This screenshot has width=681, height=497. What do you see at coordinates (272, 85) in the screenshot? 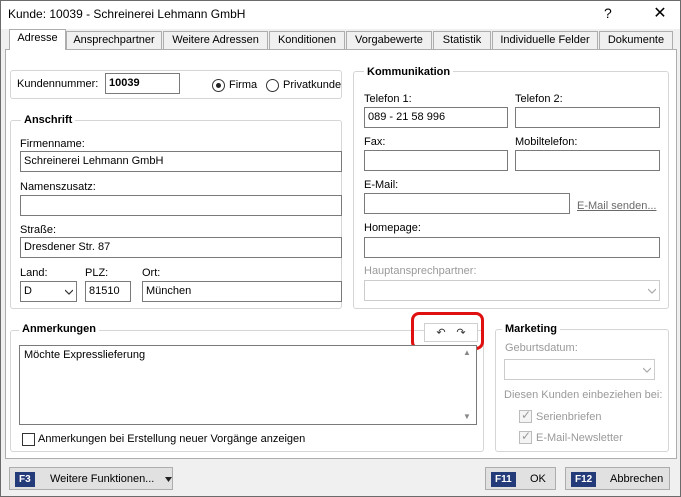
I see `radio-private` at bounding box center [272, 85].